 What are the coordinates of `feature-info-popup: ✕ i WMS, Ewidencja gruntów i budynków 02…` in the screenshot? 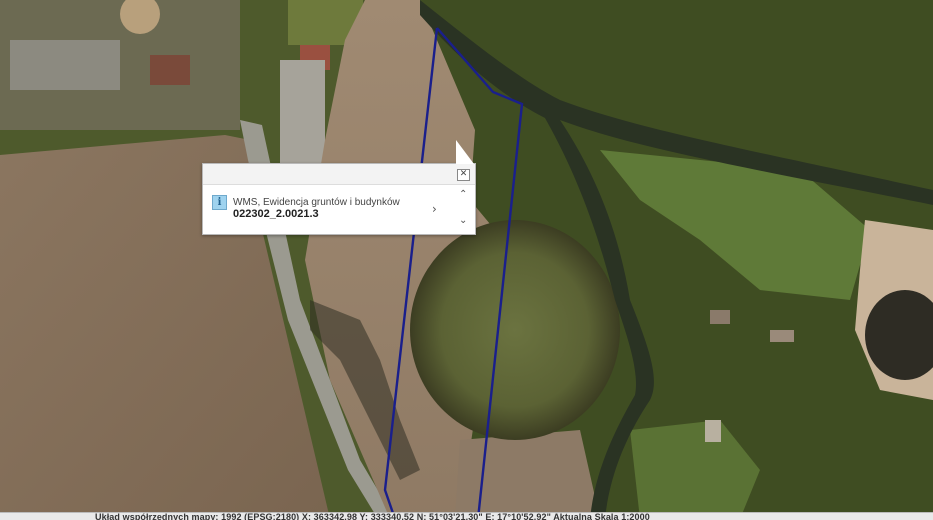 It's located at (339, 187).